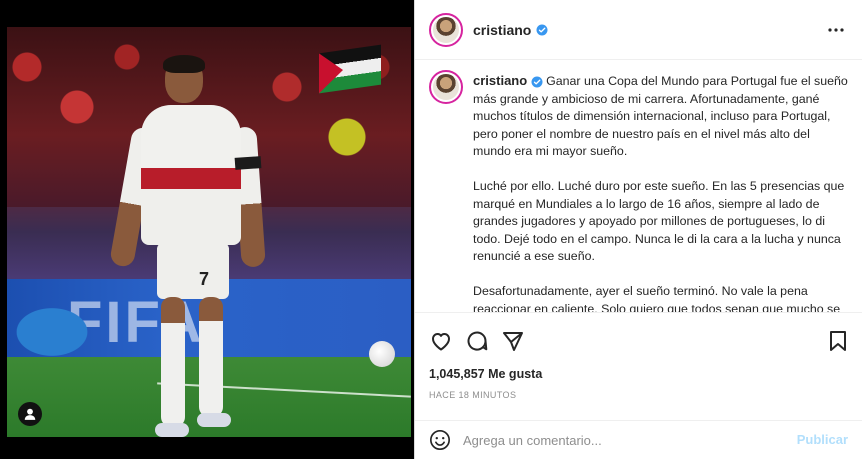 The width and height of the screenshot is (862, 459). Describe the element at coordinates (472, 395) in the screenshot. I see `post-timestamp: HACE 18 MINUTOS` at that location.